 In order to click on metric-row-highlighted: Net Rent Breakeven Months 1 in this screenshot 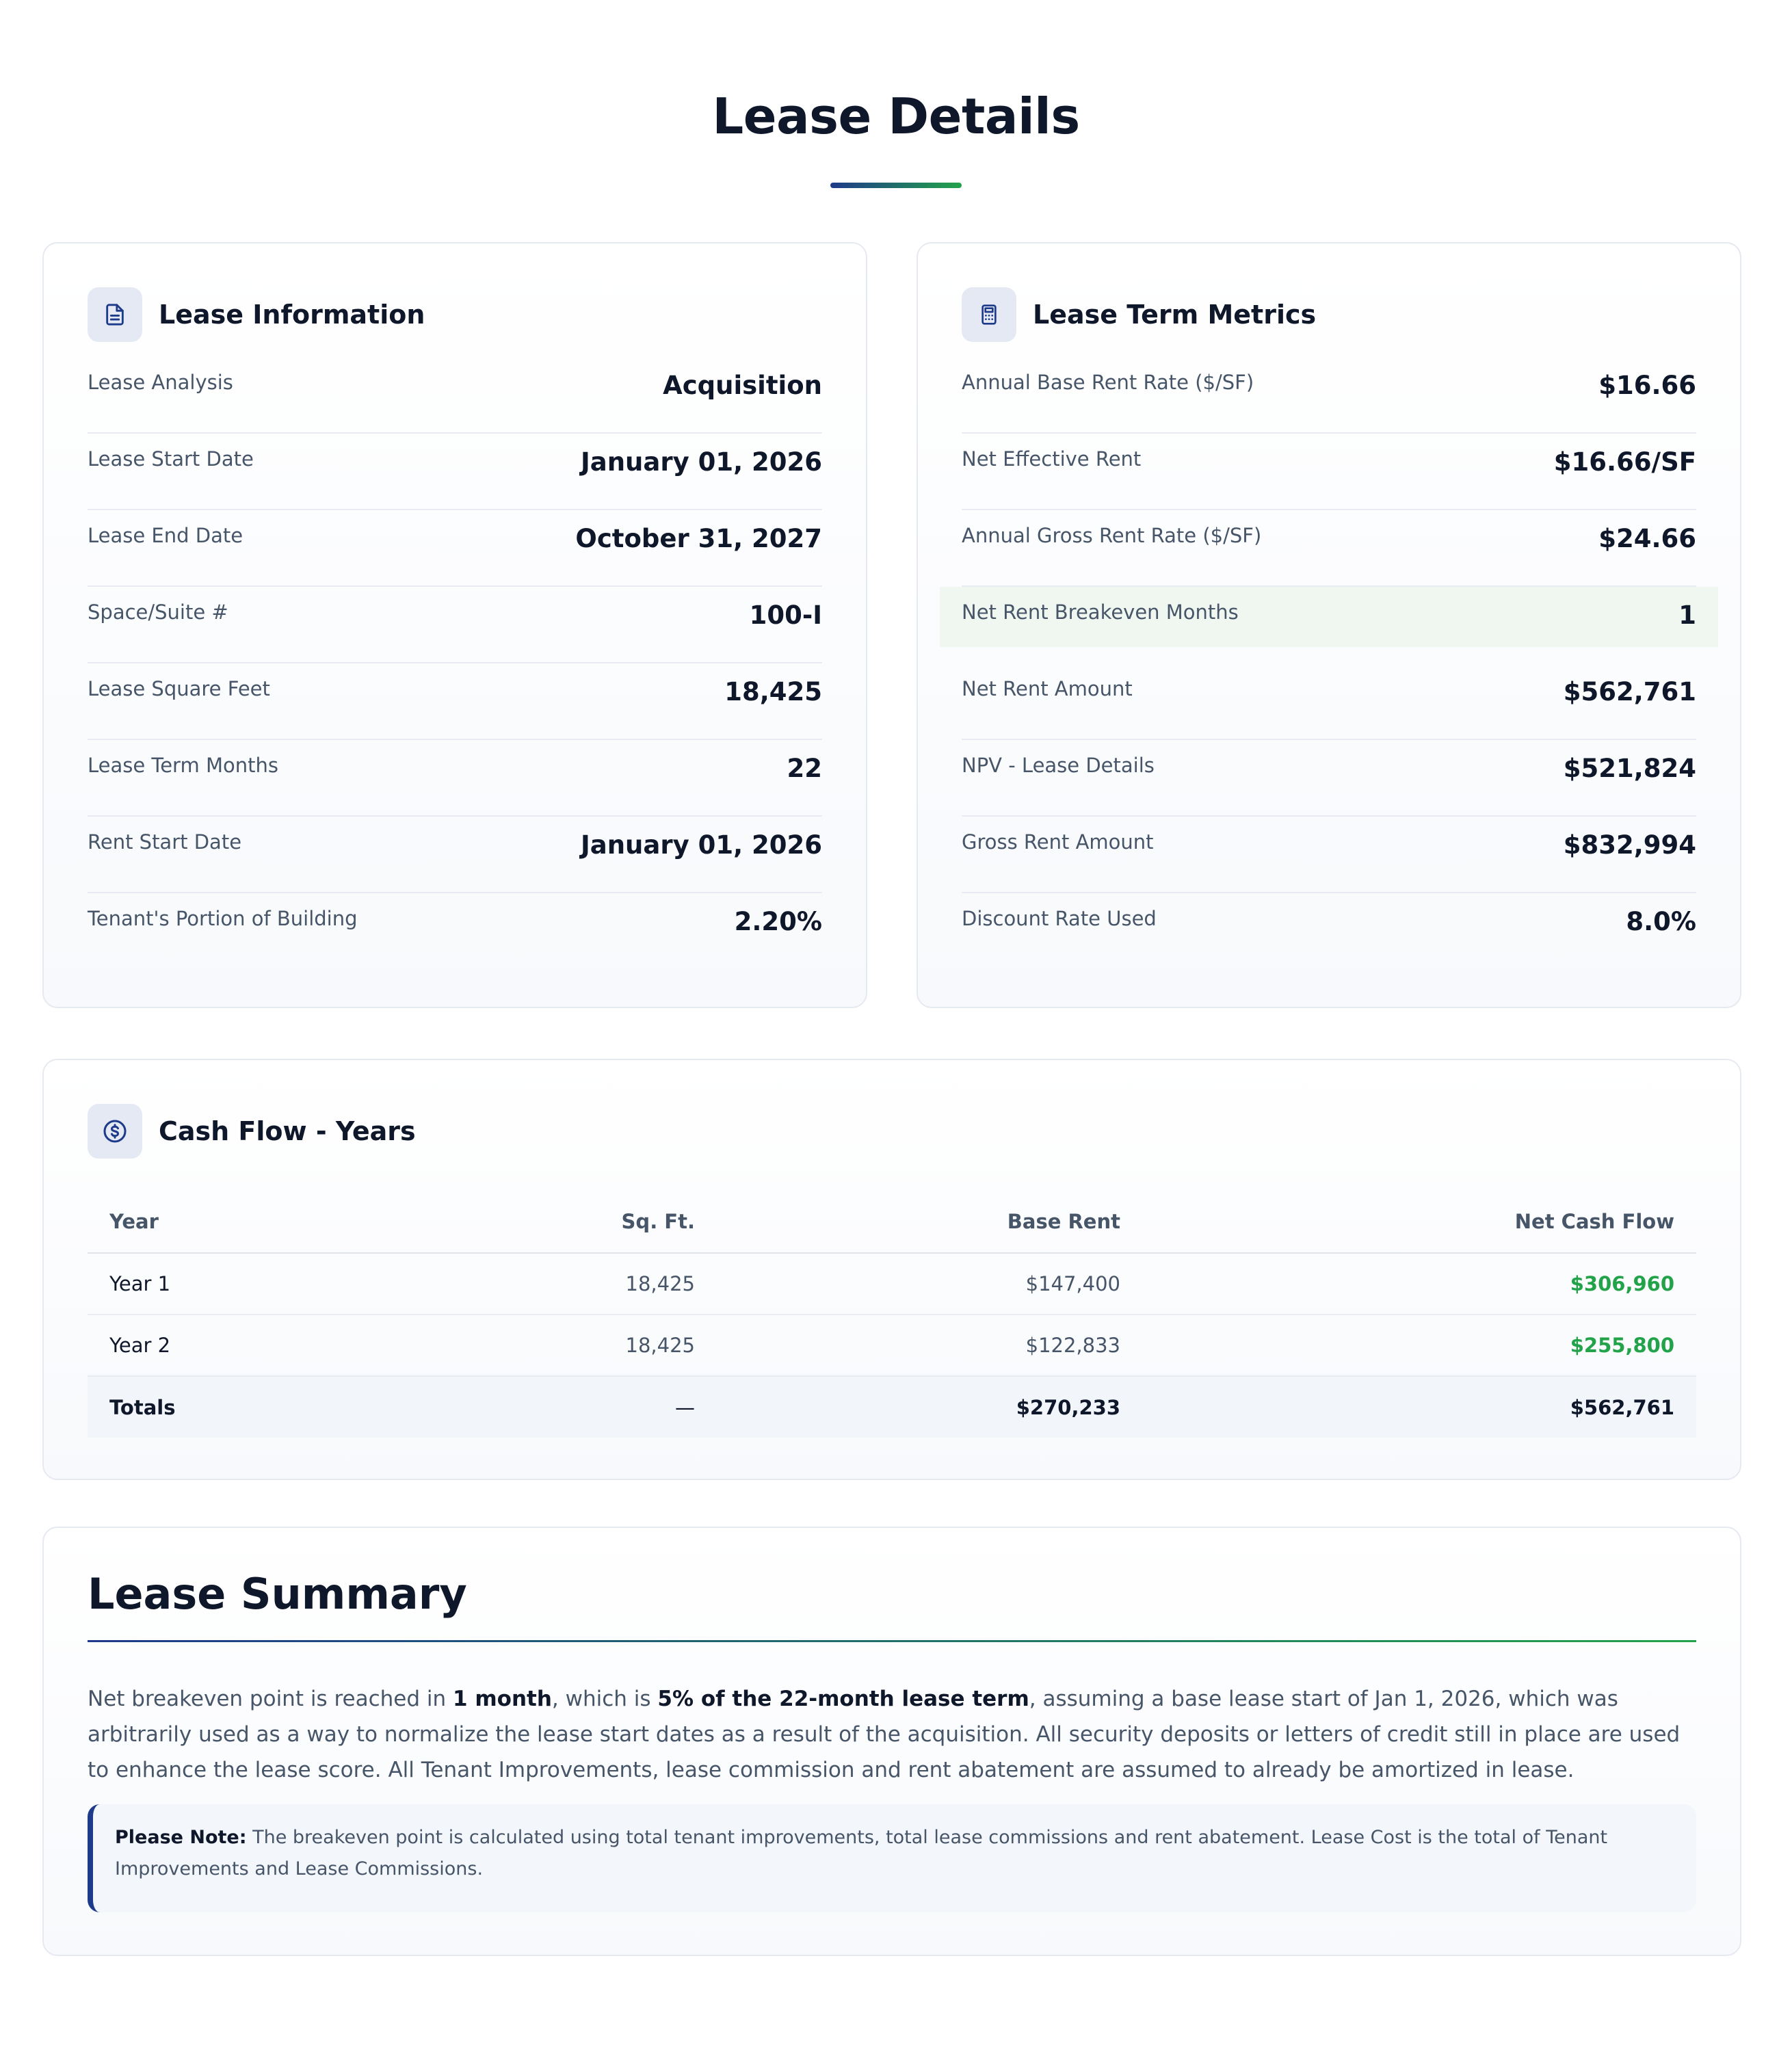, I will do `click(1329, 617)`.